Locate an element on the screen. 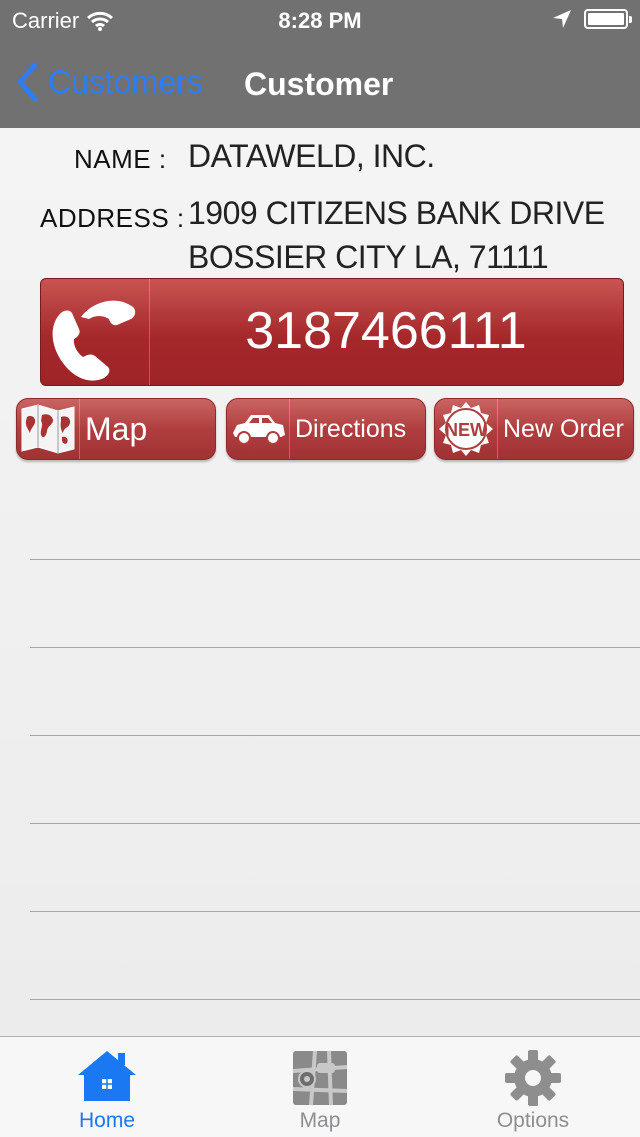 The image size is (640, 1137). map-icon-box is located at coordinates (48, 429).